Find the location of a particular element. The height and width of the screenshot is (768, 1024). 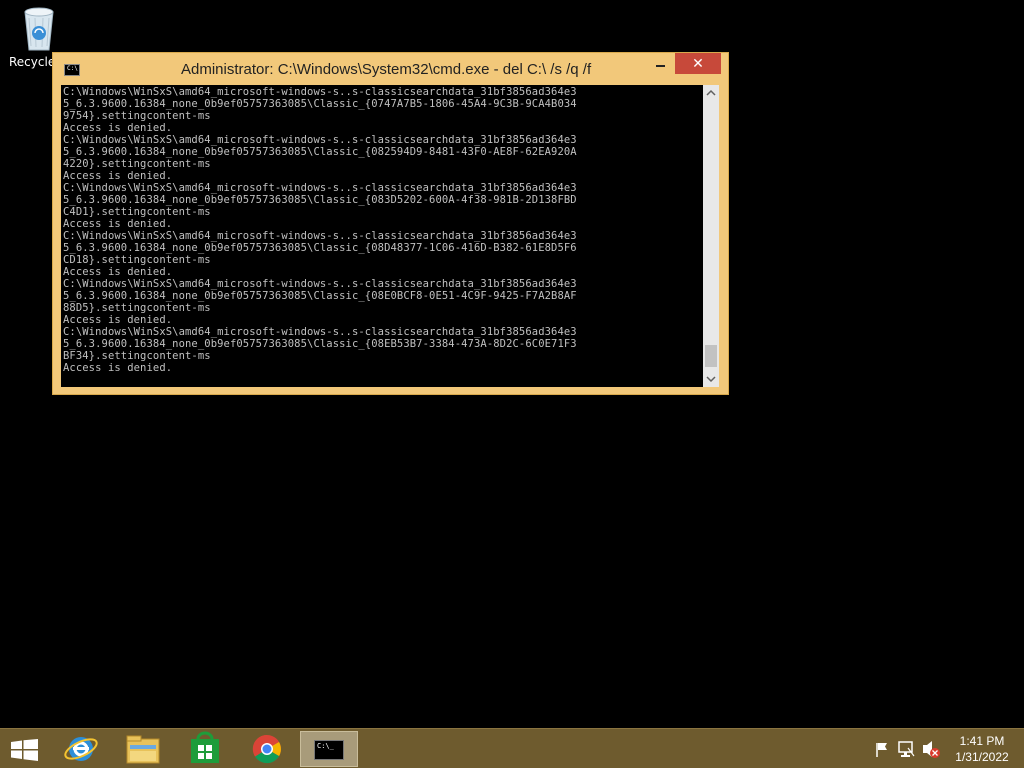

close-button: ✕ is located at coordinates (698, 63).